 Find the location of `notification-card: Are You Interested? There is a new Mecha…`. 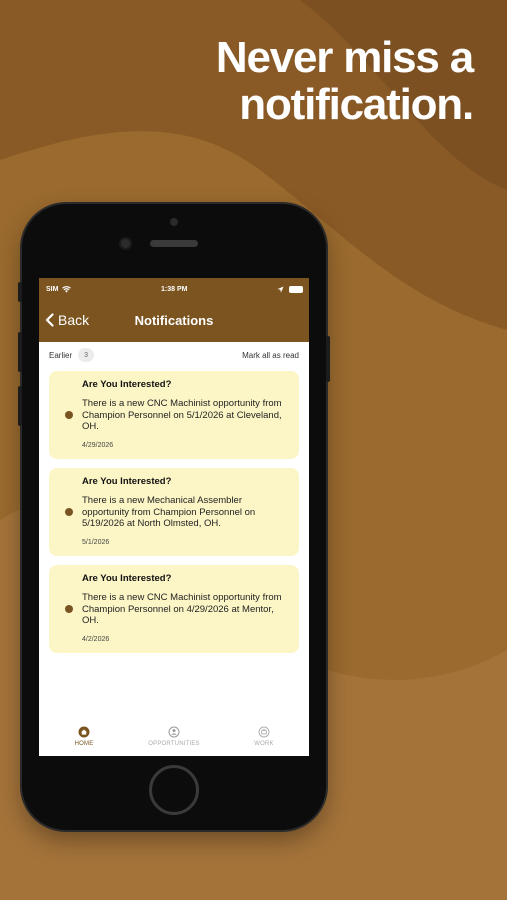

notification-card: Are You Interested? There is a new Mecha… is located at coordinates (174, 512).